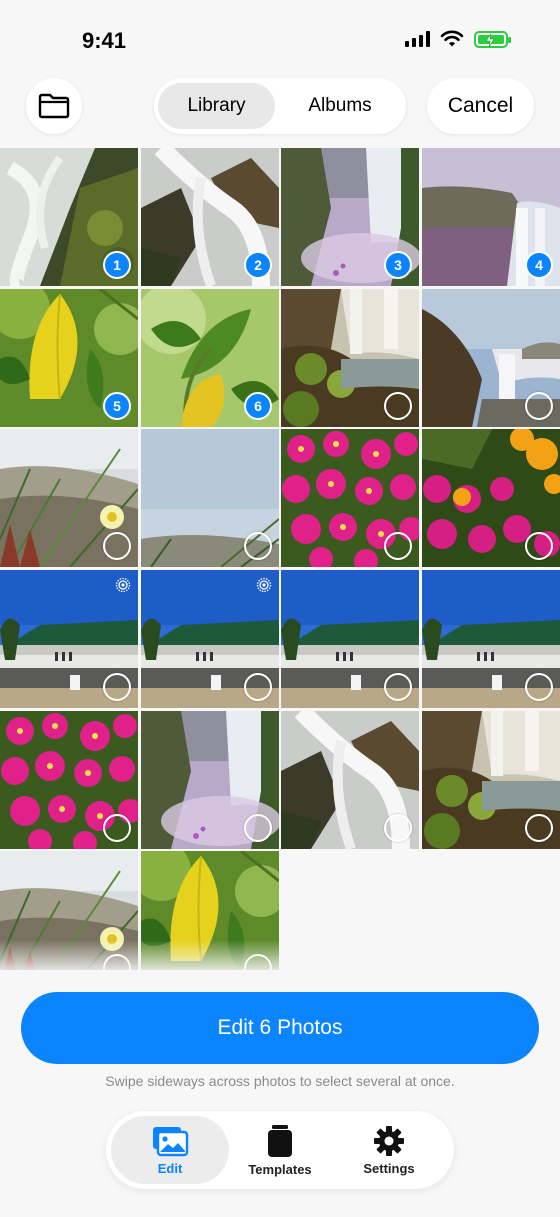 This screenshot has height=1217, width=560. Describe the element at coordinates (417, 39) in the screenshot. I see `cellular-signal-icon` at that location.